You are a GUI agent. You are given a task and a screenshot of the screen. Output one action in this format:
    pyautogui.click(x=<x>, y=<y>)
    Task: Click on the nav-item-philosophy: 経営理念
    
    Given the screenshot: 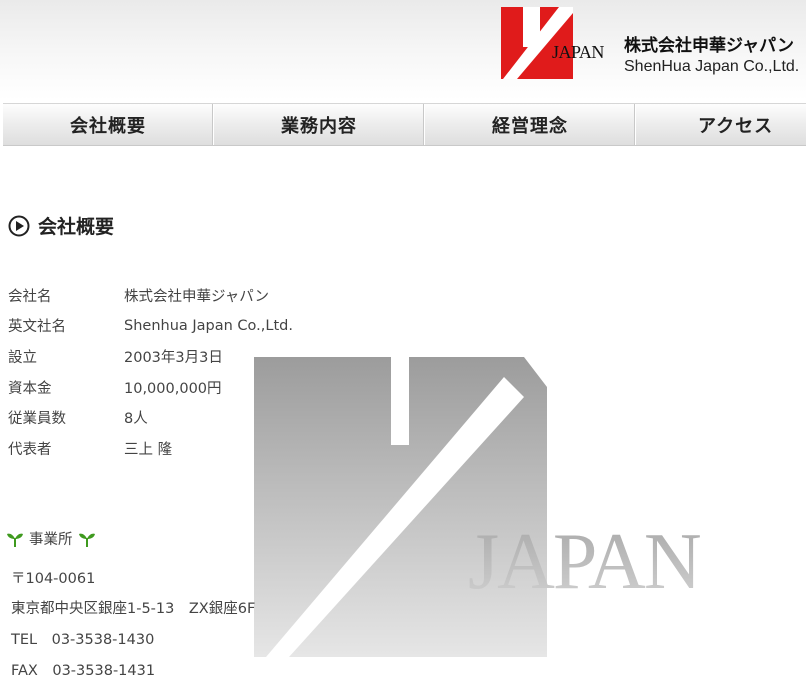 What is the action you would take?
    pyautogui.click(x=530, y=124)
    